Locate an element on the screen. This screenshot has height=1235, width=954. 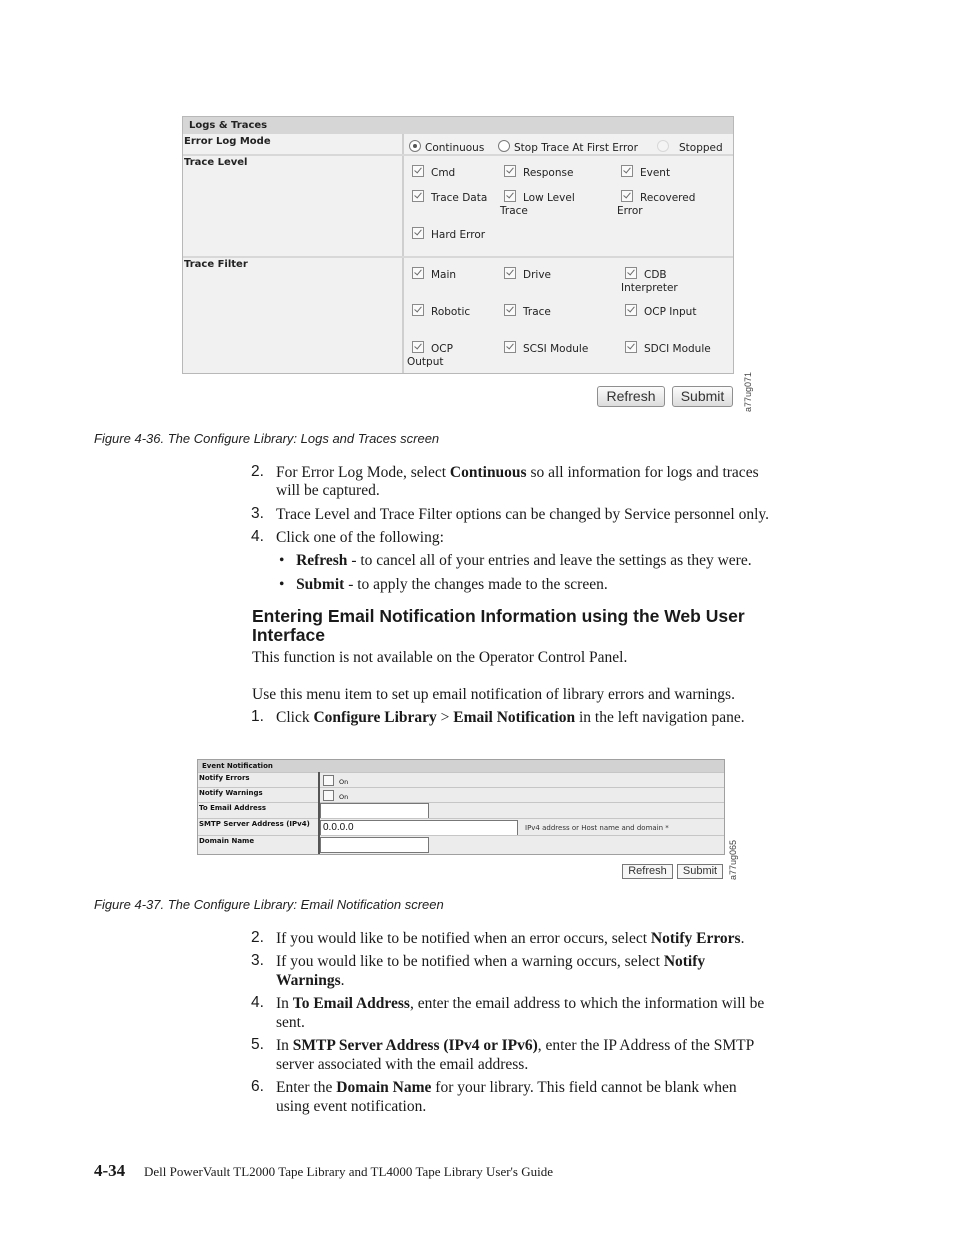
checkbox-trace-data: Trace Data is located at coordinates (449, 197).